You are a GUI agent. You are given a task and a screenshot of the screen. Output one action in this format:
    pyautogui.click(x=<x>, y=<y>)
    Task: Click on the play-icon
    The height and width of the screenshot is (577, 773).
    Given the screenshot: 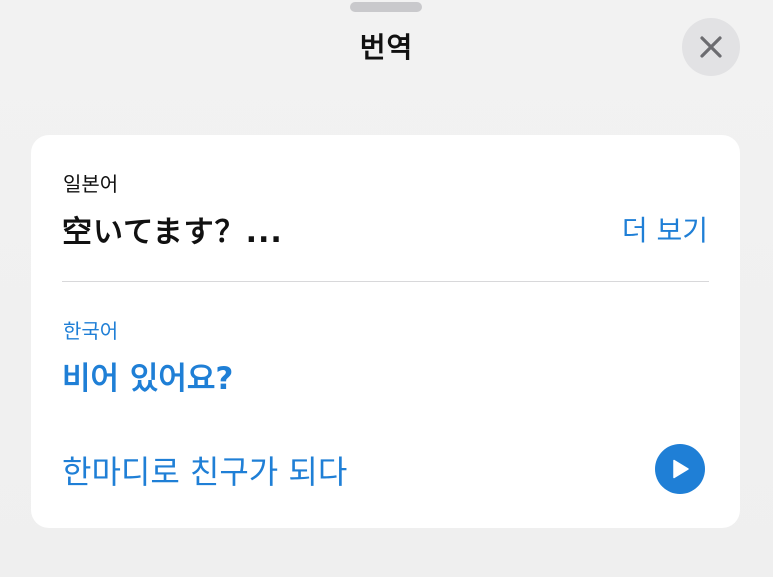 What is the action you would take?
    pyautogui.click(x=680, y=469)
    